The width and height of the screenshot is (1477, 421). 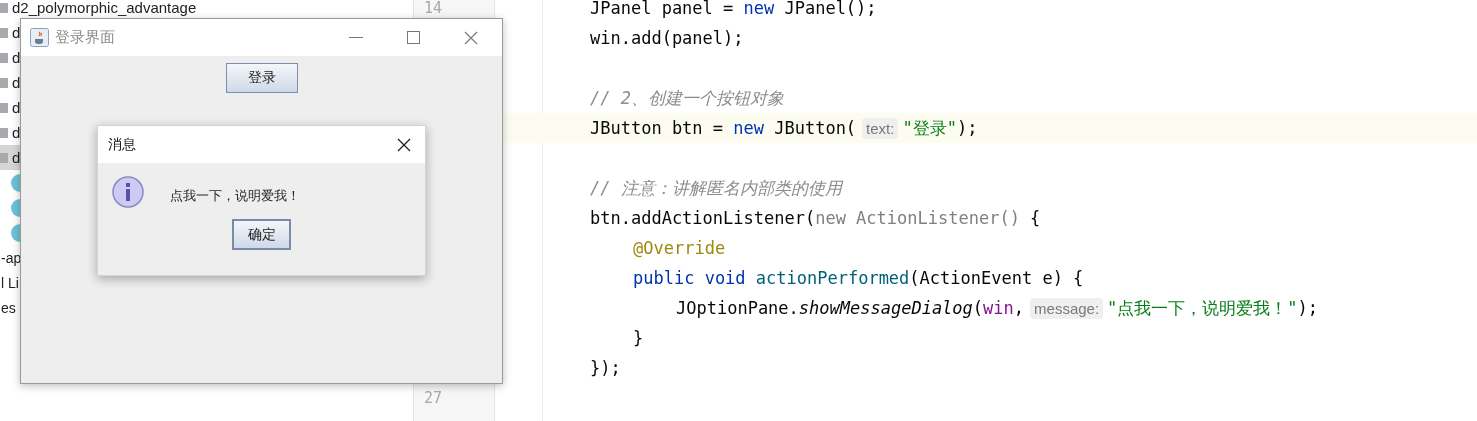 What do you see at coordinates (104, 8) in the screenshot?
I see `tree-item: d2_polymorphic_advantage` at bounding box center [104, 8].